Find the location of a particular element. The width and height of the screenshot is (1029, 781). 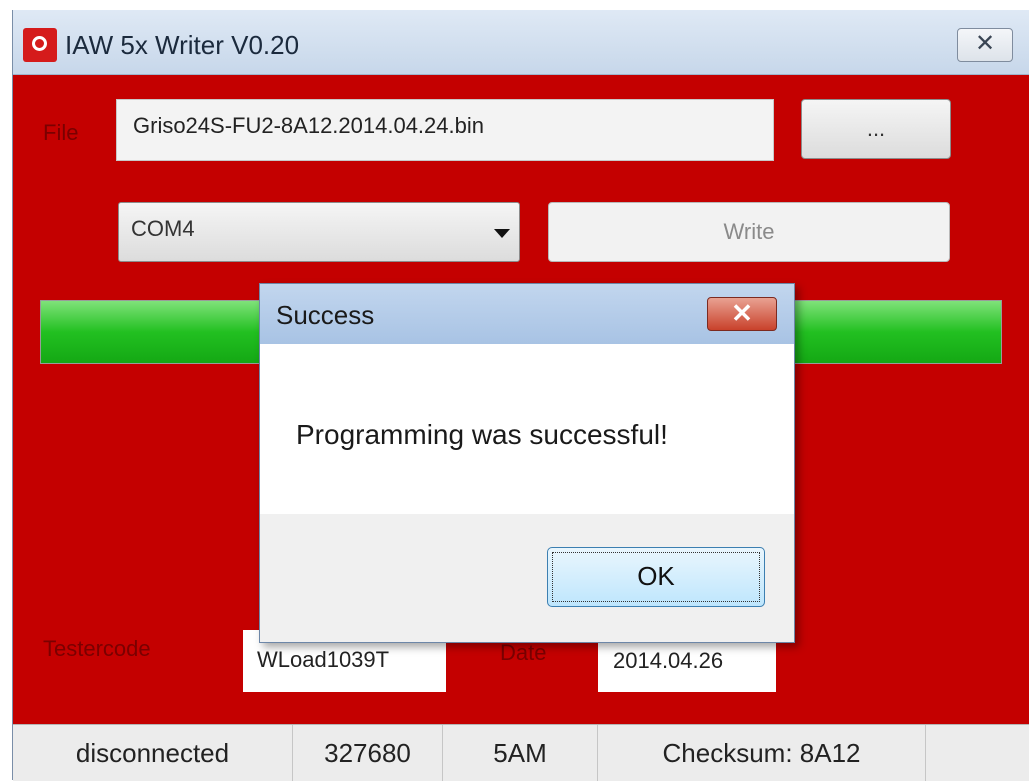

ok-button: OK is located at coordinates (656, 577).